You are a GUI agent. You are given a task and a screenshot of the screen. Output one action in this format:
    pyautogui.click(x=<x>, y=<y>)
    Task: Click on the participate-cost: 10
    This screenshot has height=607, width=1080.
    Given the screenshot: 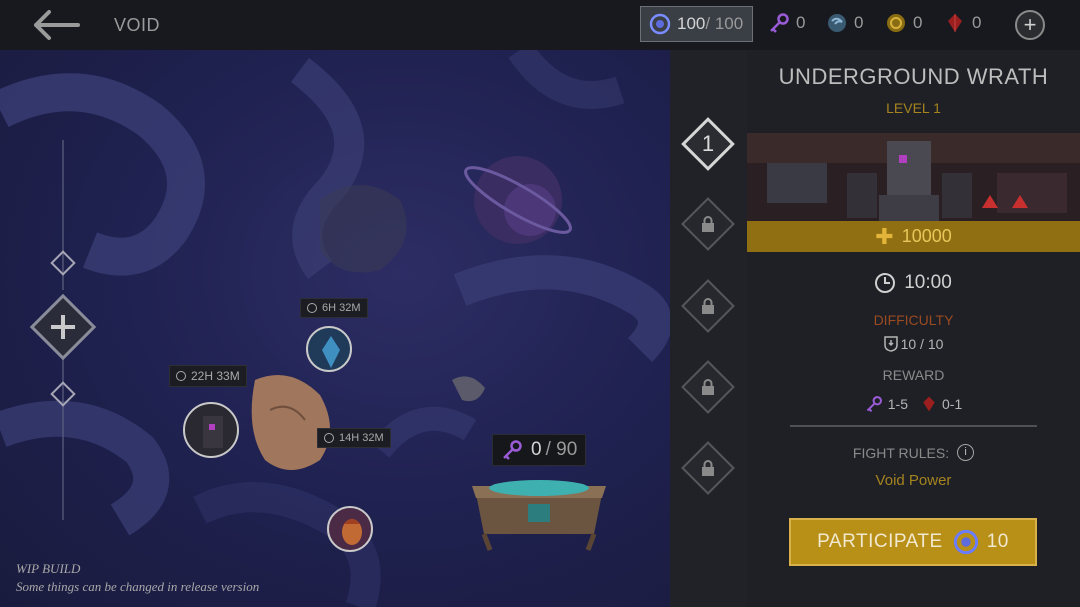 What is the action you would take?
    pyautogui.click(x=997, y=541)
    